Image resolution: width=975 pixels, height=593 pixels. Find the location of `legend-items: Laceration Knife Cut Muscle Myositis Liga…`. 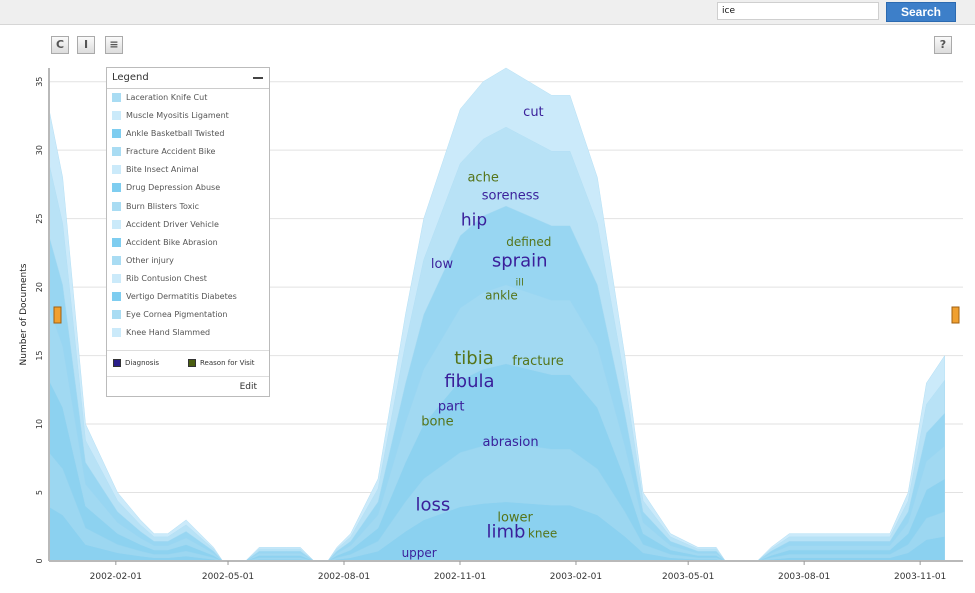

legend-items: Laceration Knife Cut Muscle Myositis Liga… is located at coordinates (188, 215).